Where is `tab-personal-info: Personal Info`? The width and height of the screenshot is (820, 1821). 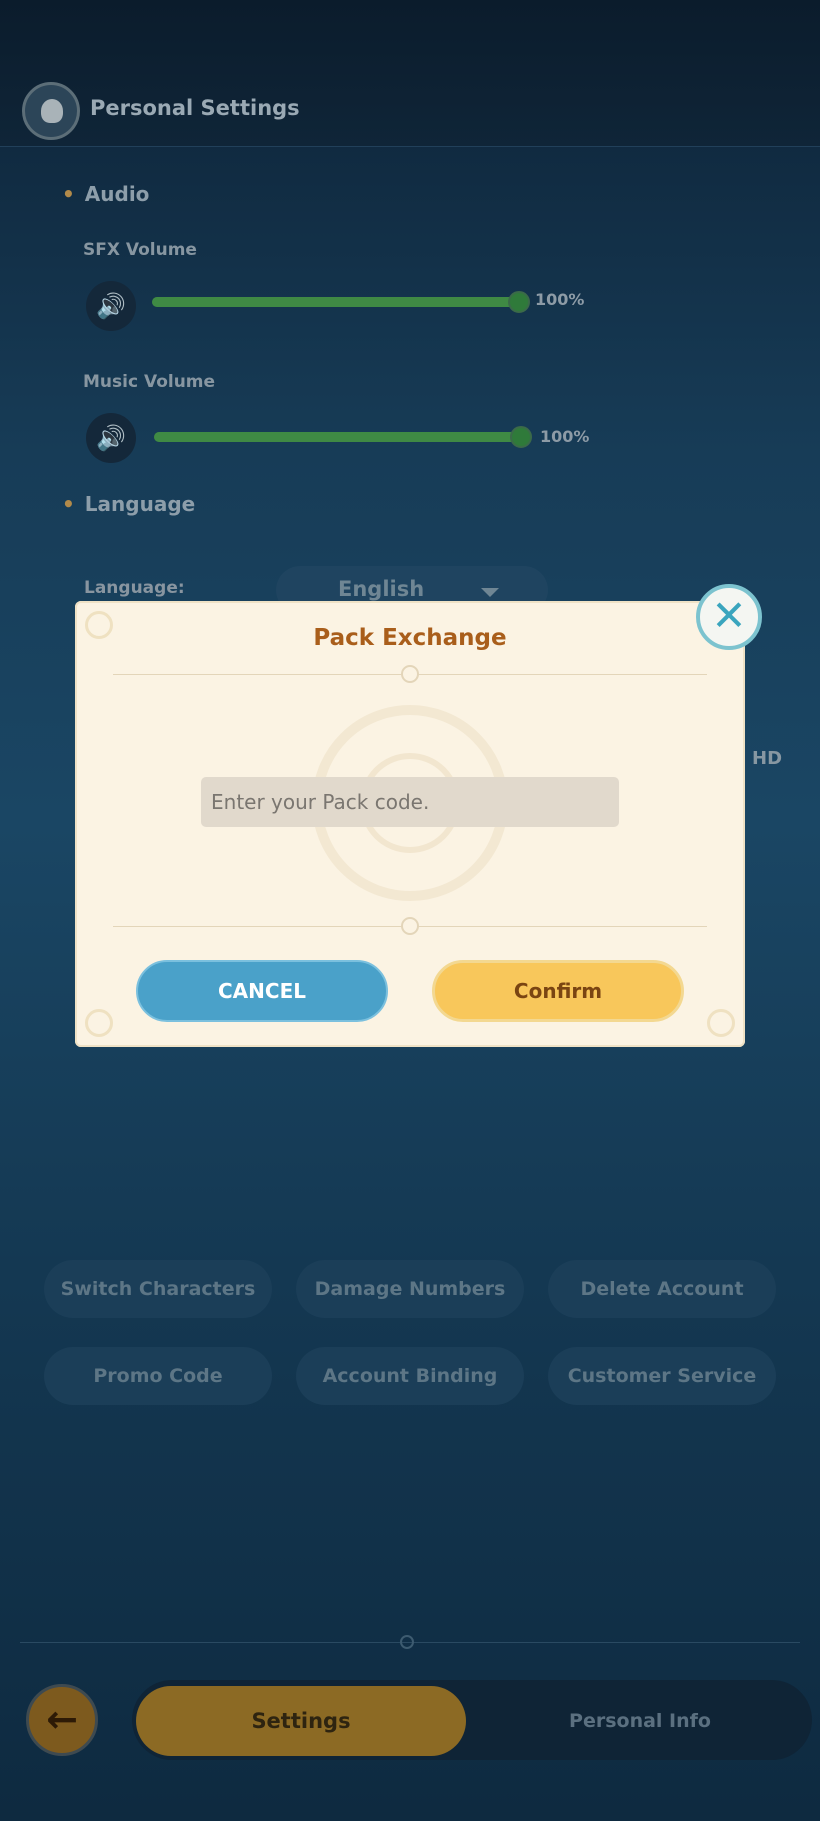 tab-personal-info: Personal Info is located at coordinates (640, 1721).